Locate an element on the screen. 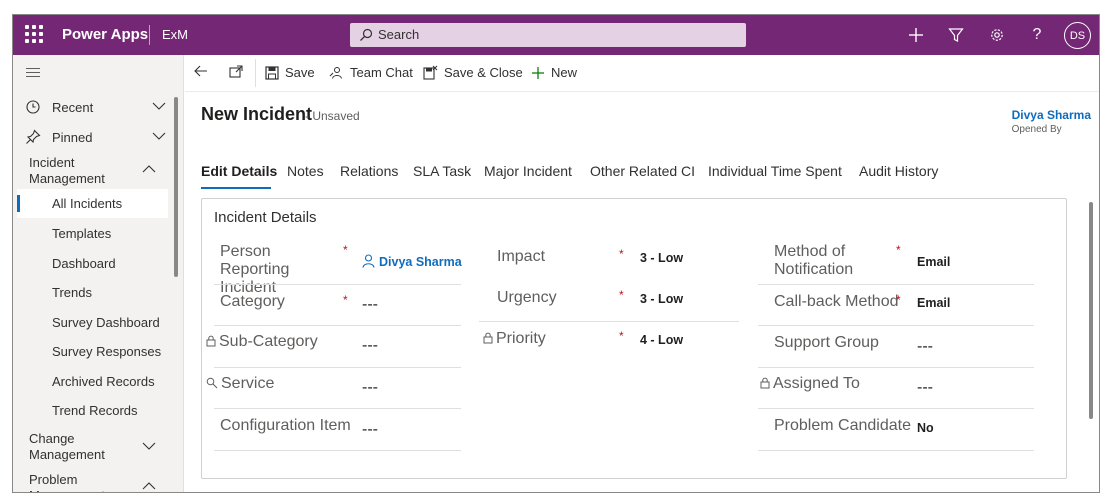  plus-icon is located at coordinates (538, 72).